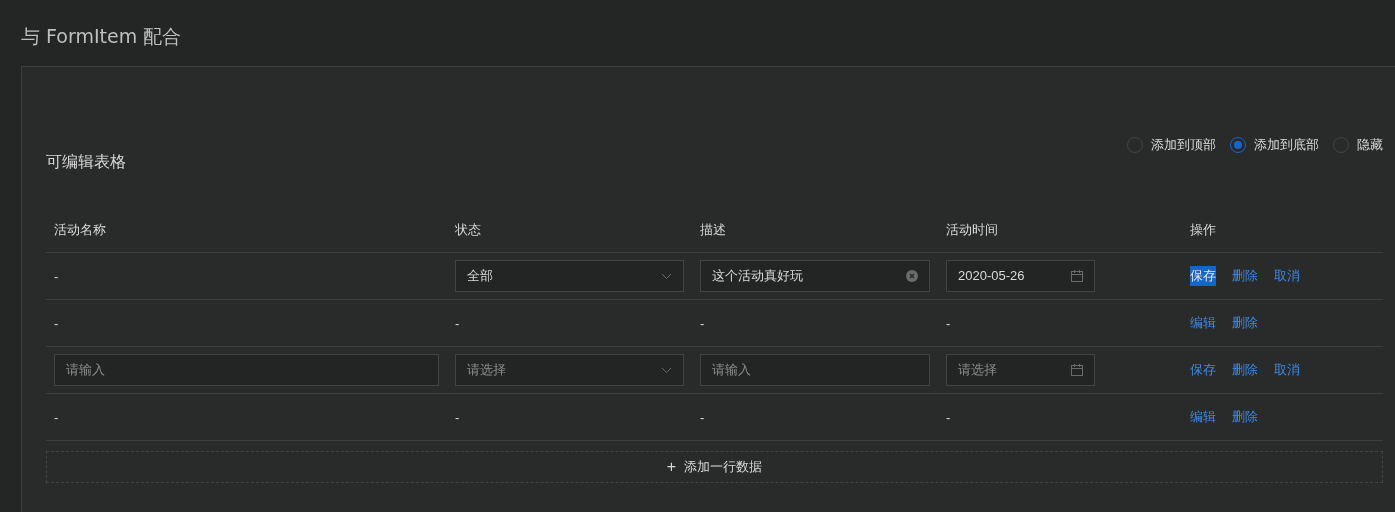 The width and height of the screenshot is (1395, 512). I want to click on input-field: 这个活动真好玩, so click(815, 276).